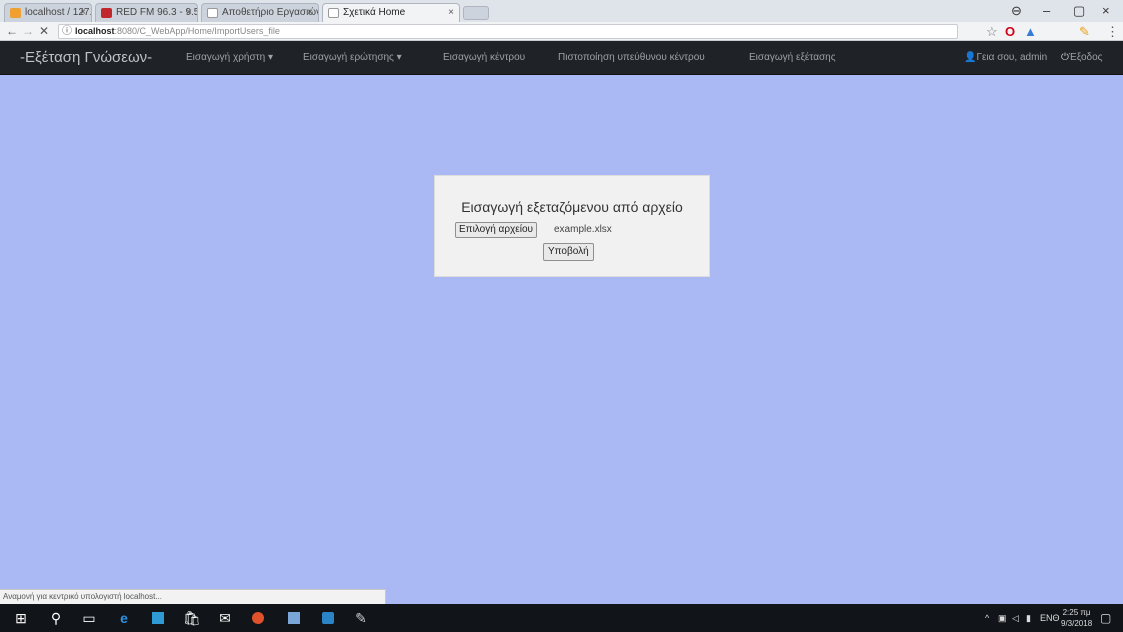  What do you see at coordinates (21, 618) in the screenshot?
I see `windows-start-icon: ⊞` at bounding box center [21, 618].